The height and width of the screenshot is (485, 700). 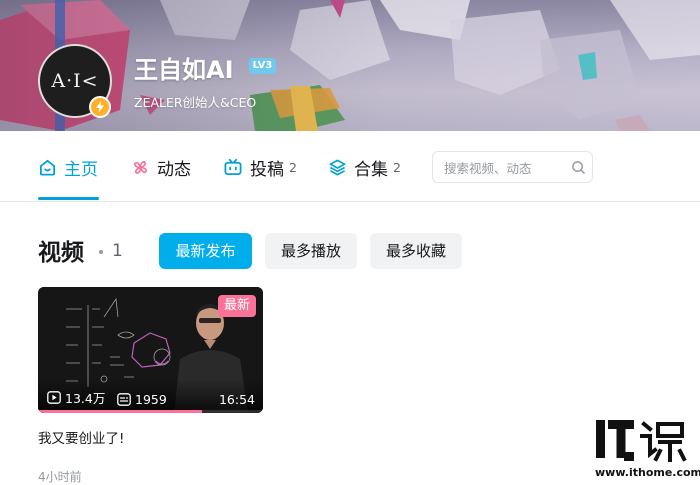 I want to click on newest-badge: 最新, so click(x=237, y=306).